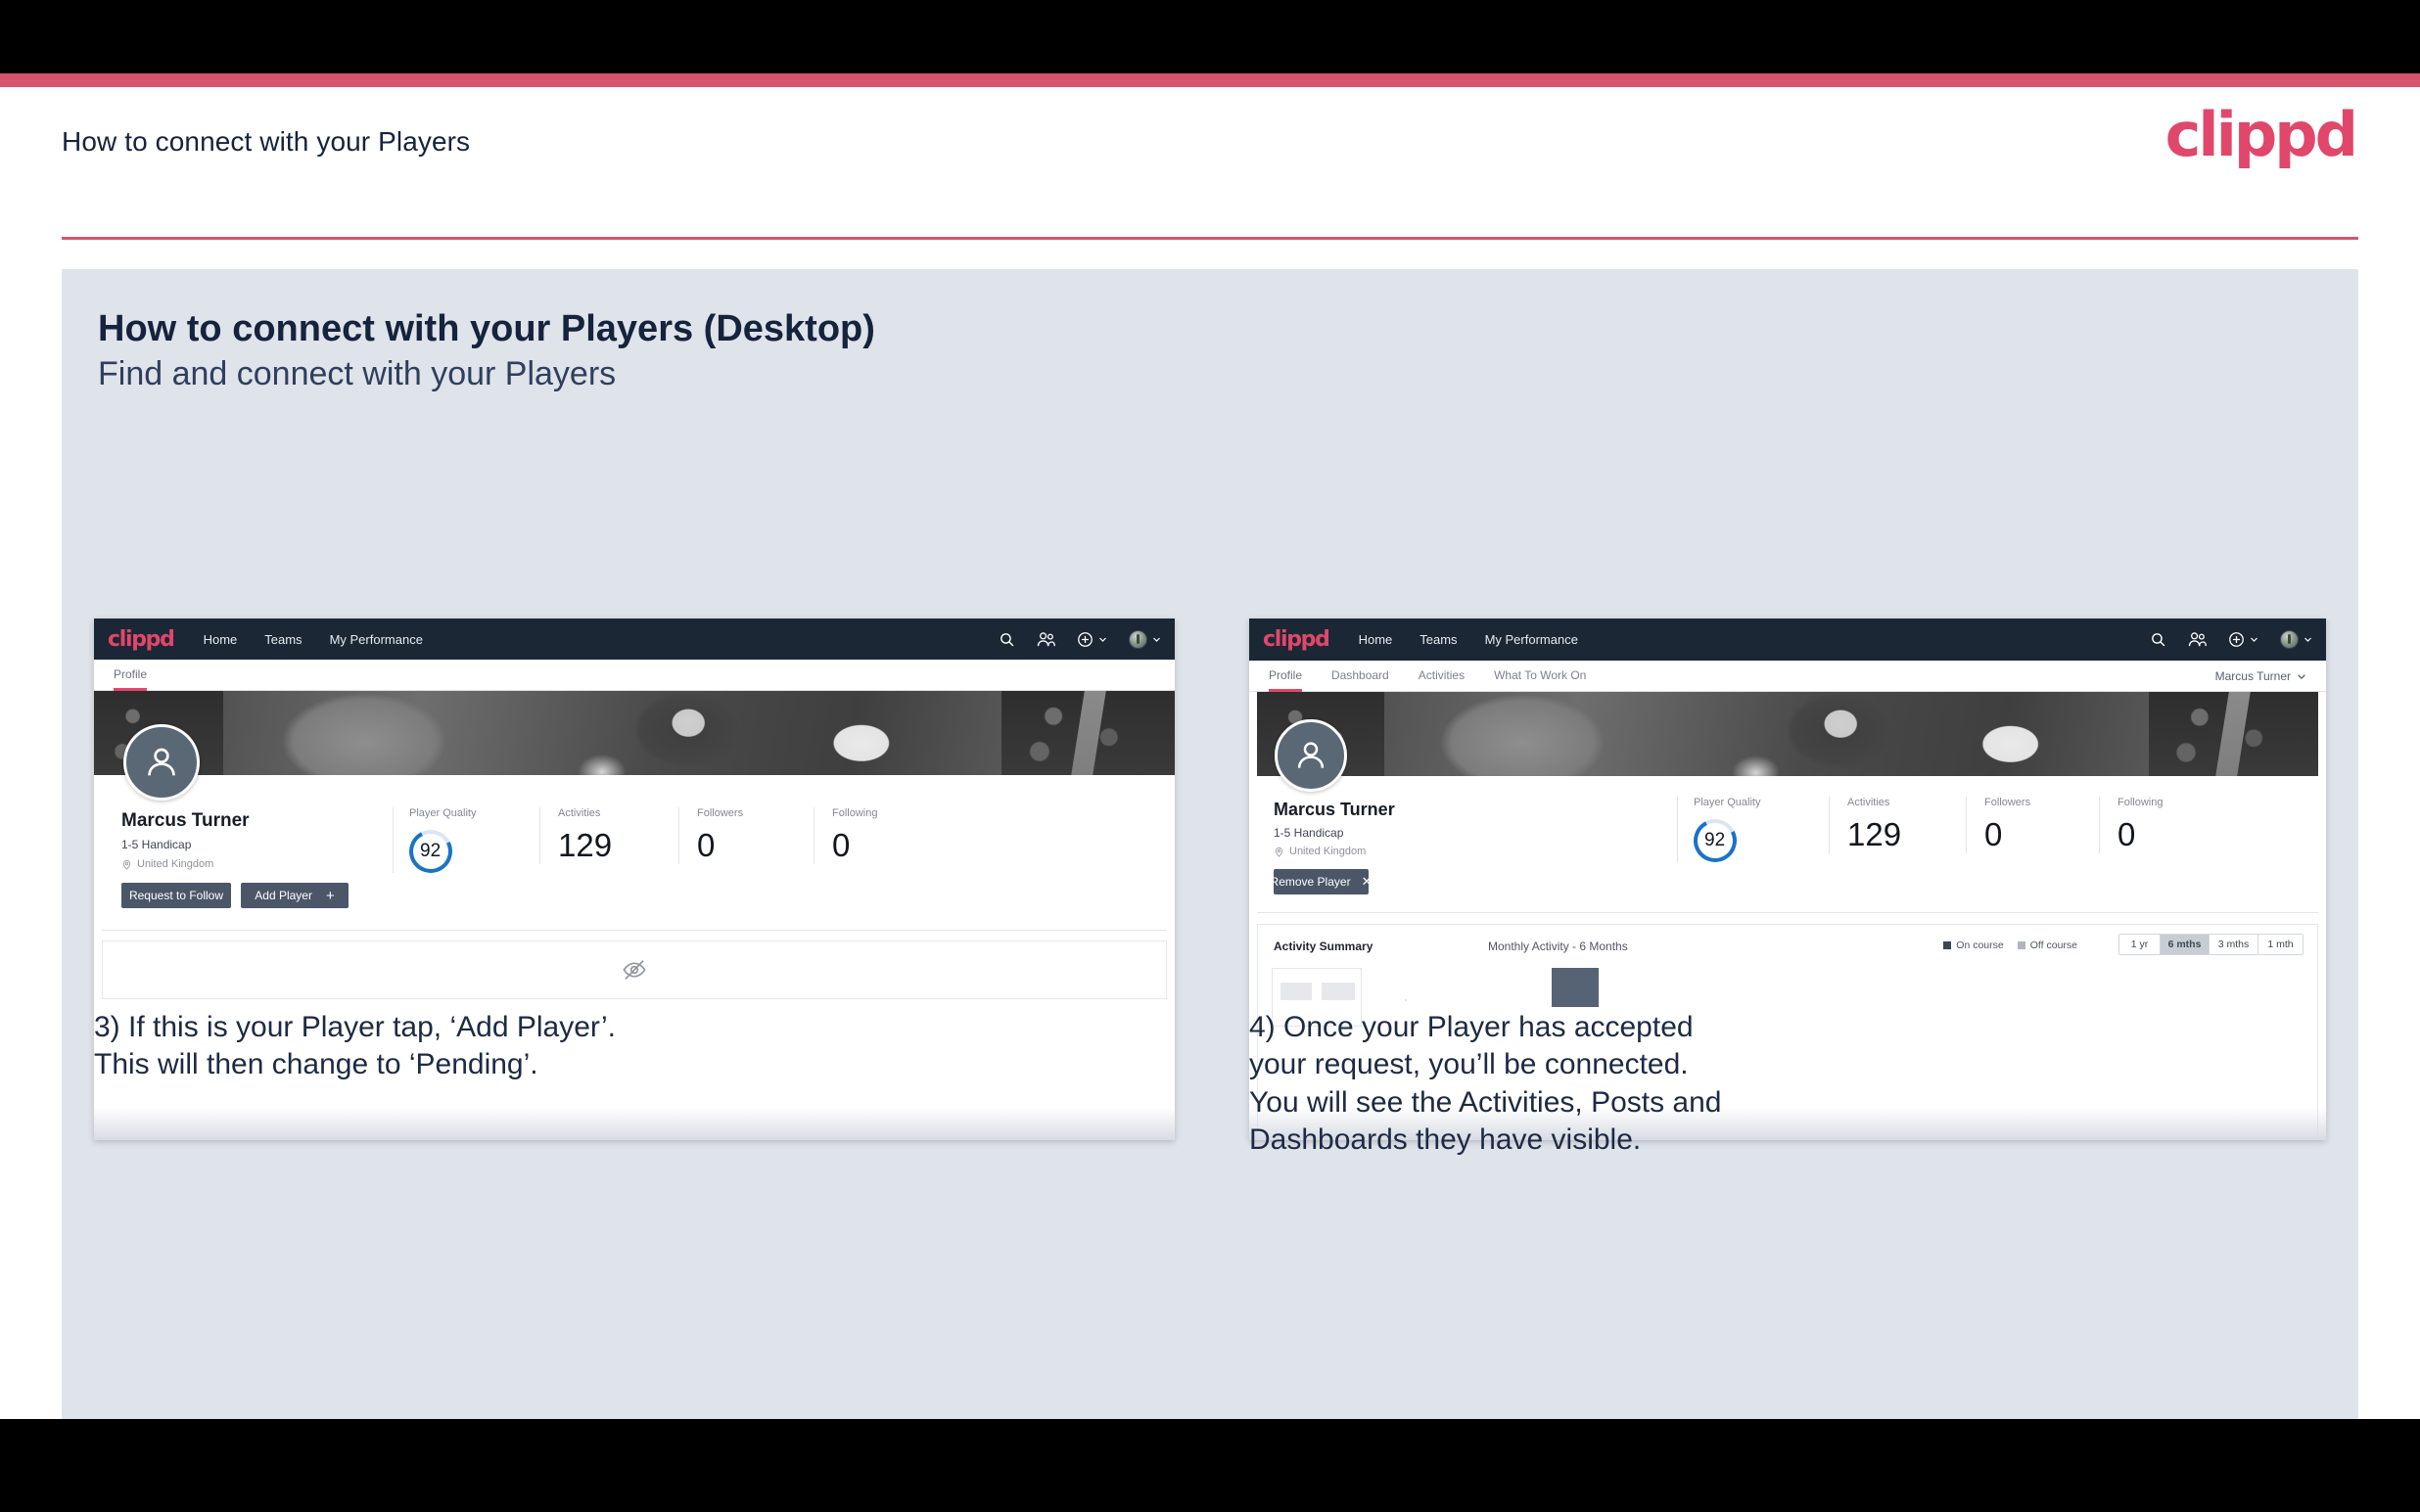  I want to click on panel-subtitle: Find and connect with your Players, so click(357, 373).